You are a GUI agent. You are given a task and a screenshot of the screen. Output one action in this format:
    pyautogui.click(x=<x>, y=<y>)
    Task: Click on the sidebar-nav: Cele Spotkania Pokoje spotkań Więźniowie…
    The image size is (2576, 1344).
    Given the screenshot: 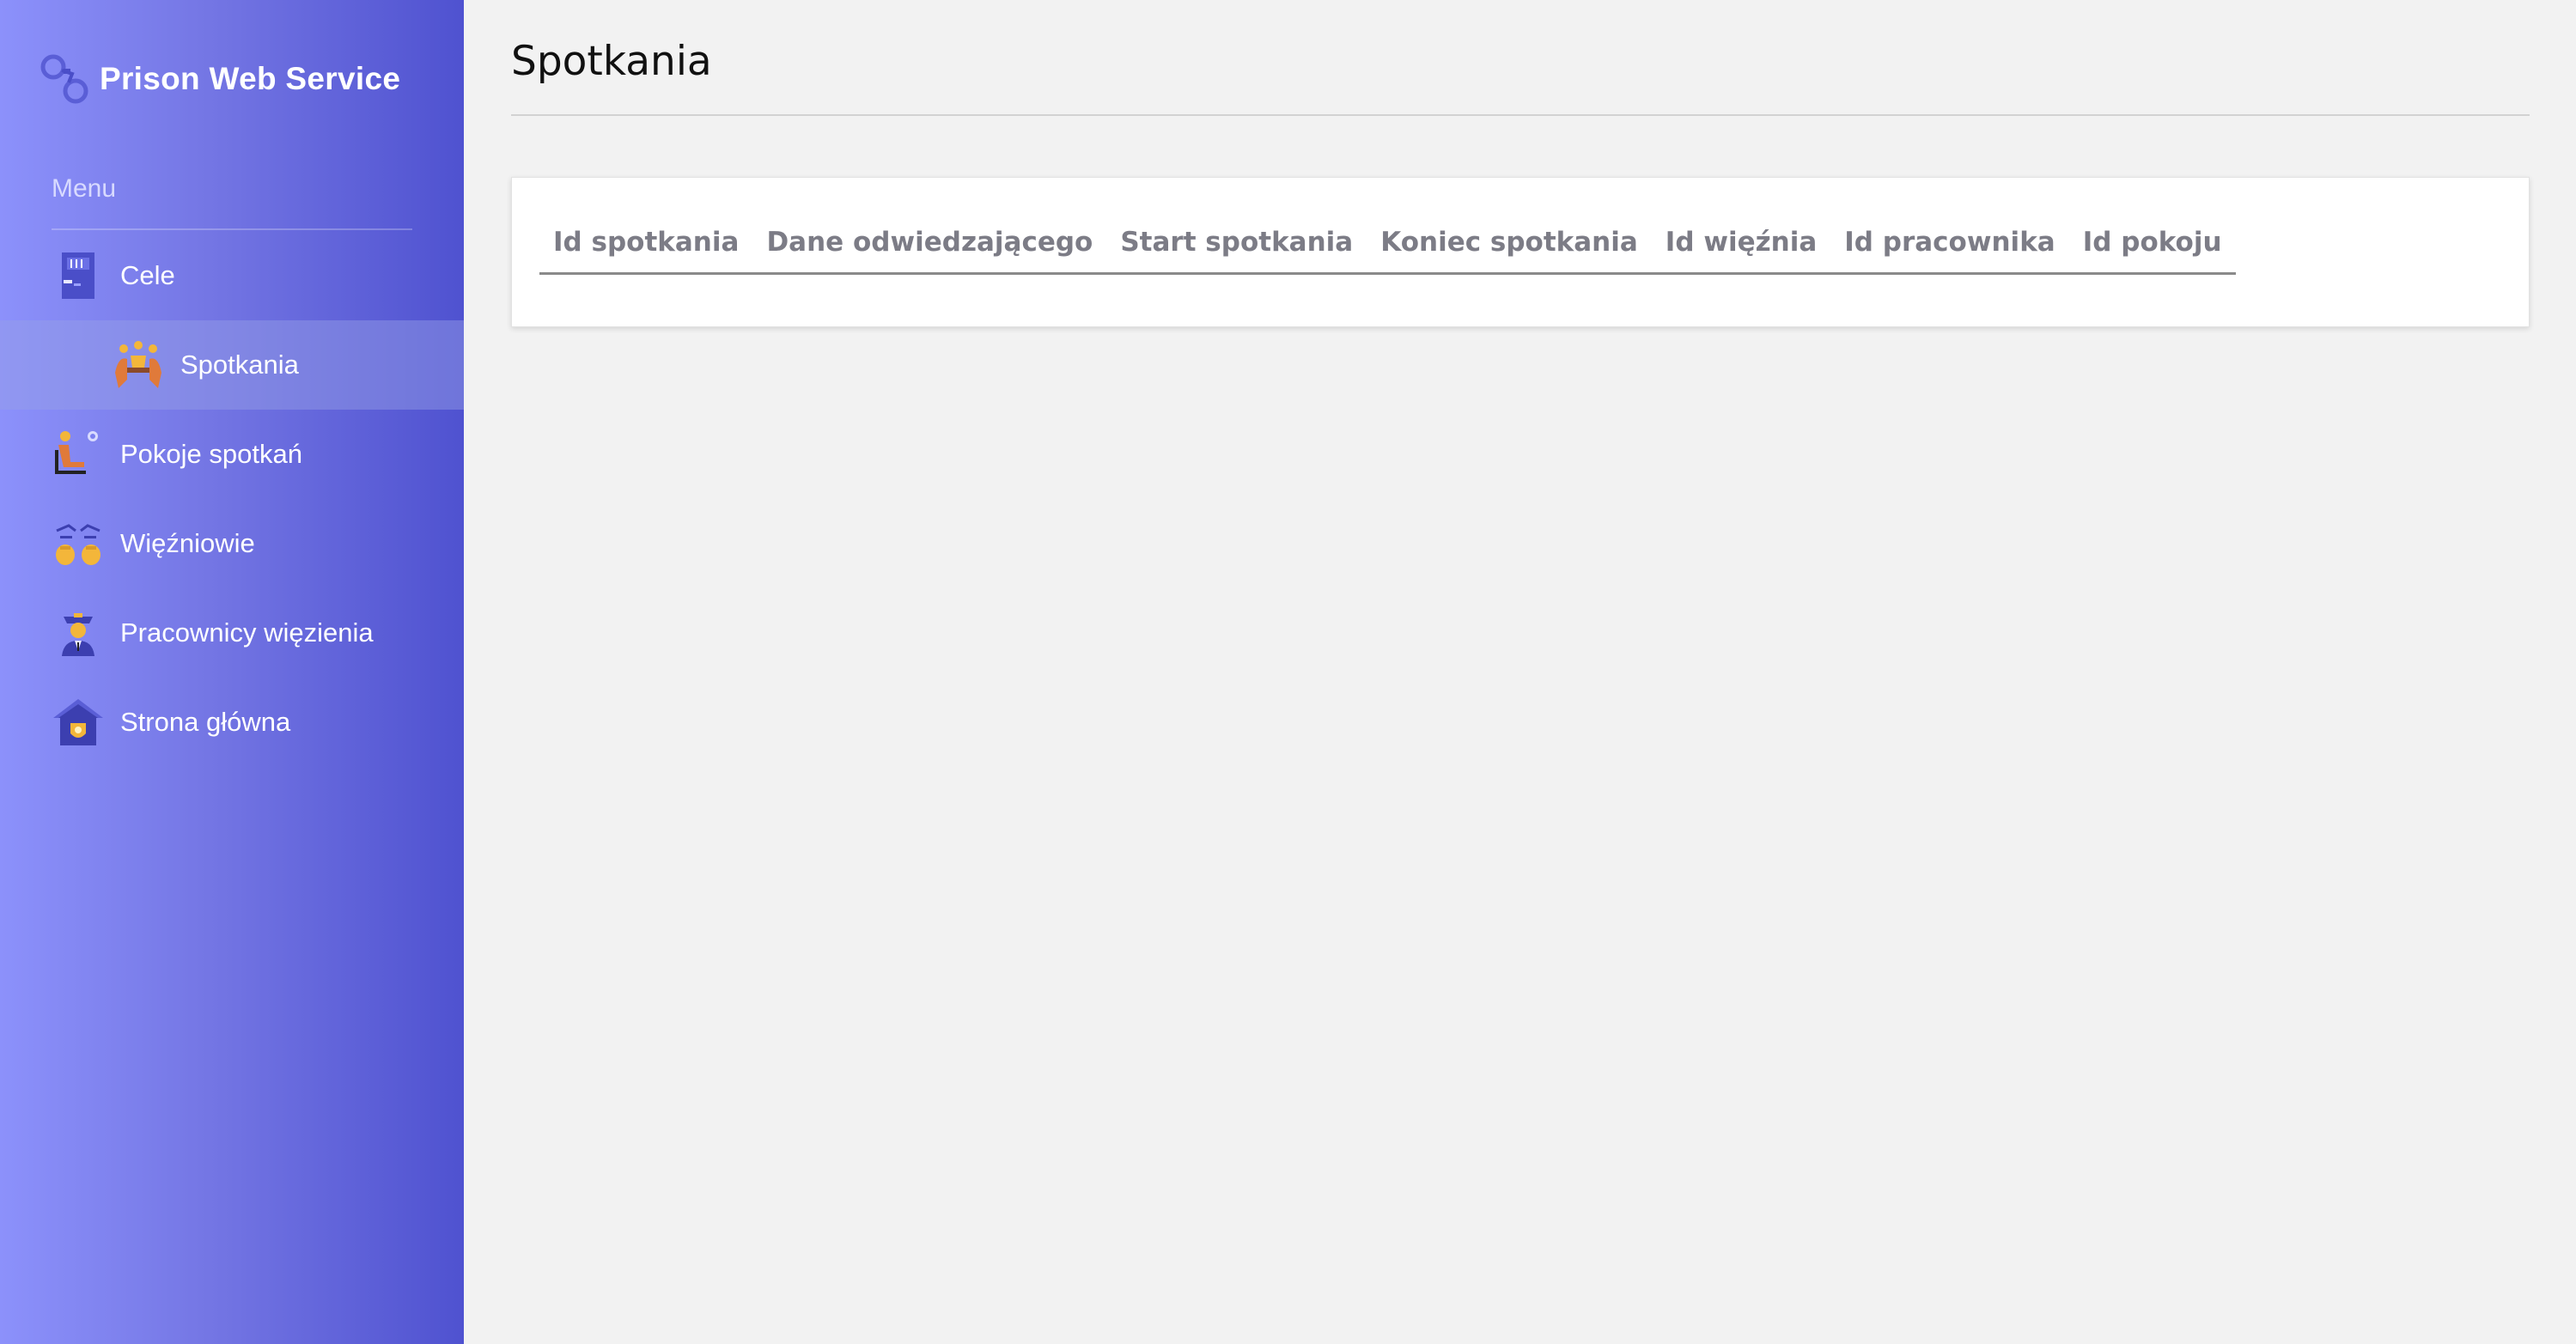 What is the action you would take?
    pyautogui.click(x=232, y=499)
    